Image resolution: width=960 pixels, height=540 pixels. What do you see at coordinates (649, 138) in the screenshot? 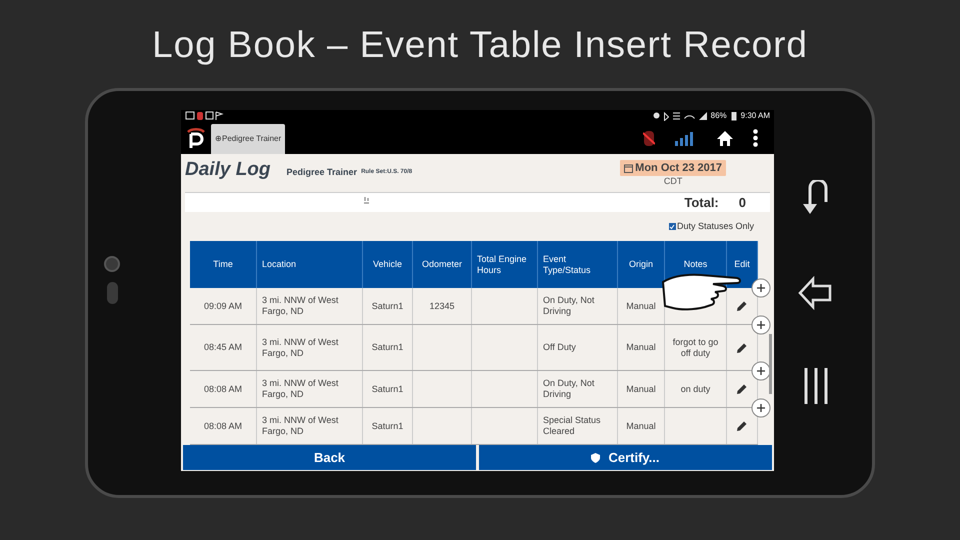
I see `bluetooth-off-icon` at bounding box center [649, 138].